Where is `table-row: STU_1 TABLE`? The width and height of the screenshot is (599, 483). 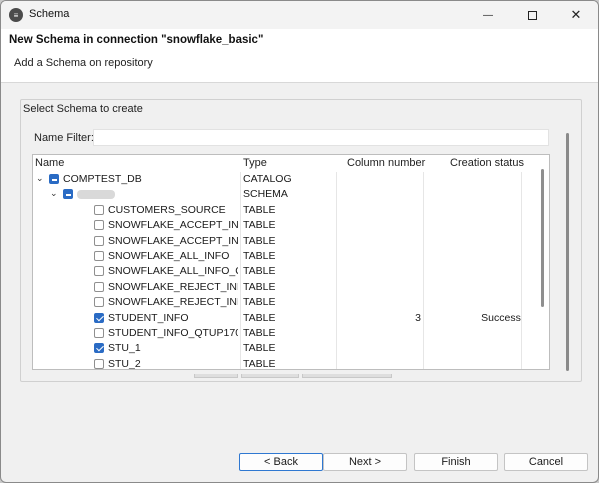 table-row: STU_1 TABLE is located at coordinates (291, 348).